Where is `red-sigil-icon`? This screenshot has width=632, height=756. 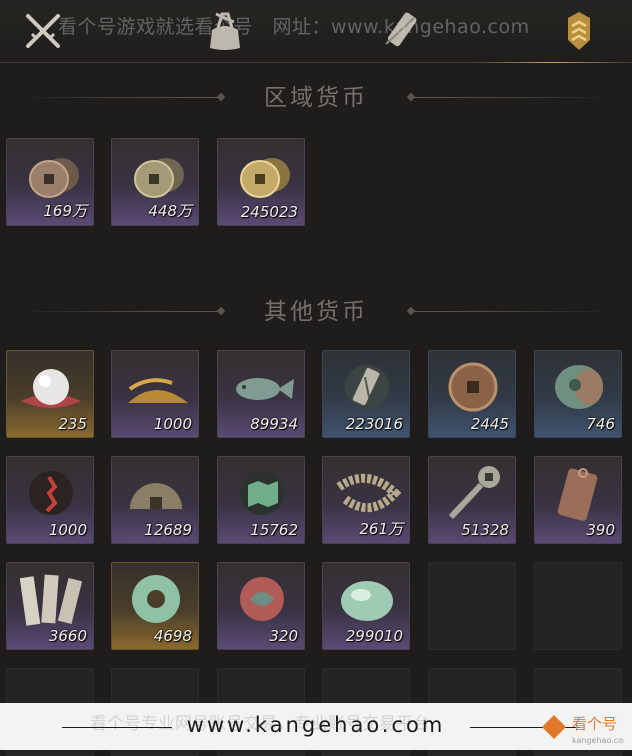
red-sigil-icon is located at coordinates (51, 493).